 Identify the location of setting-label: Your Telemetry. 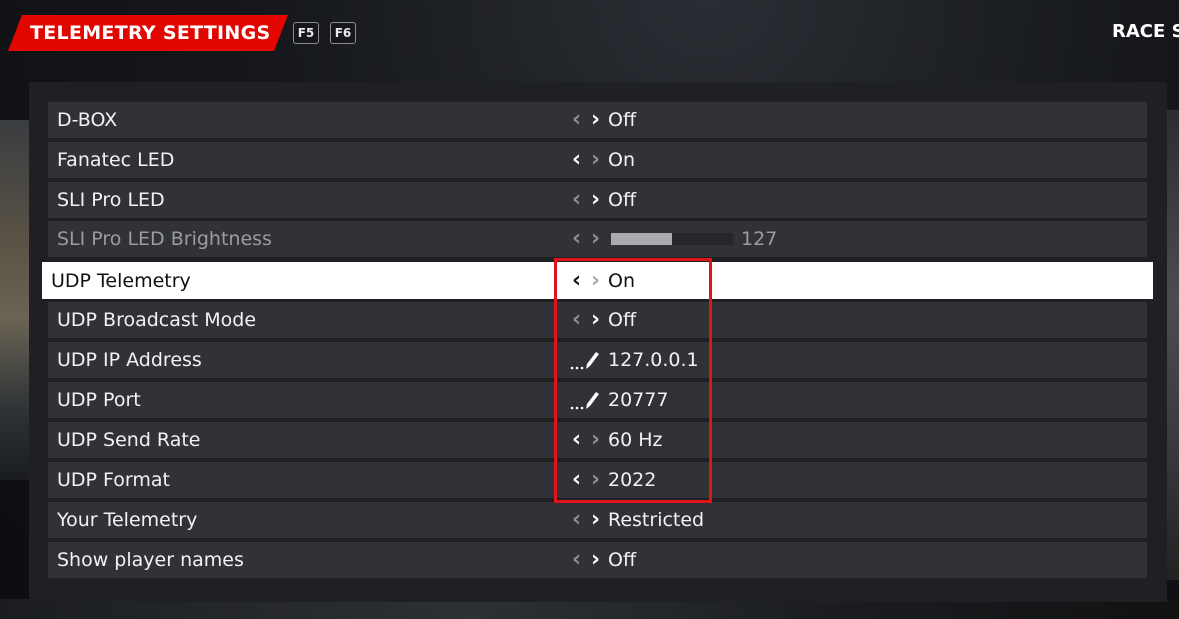
(127, 520).